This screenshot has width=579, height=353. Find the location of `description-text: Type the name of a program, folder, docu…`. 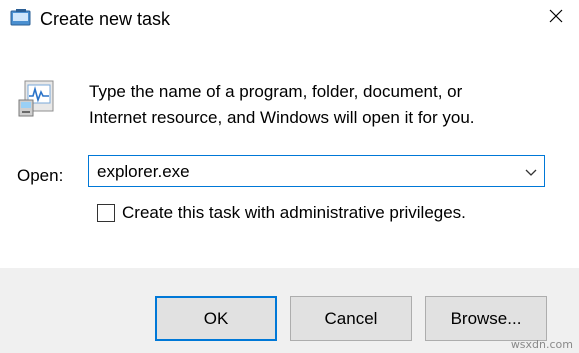

description-text: Type the name of a program, folder, docu… is located at coordinates (324, 105).